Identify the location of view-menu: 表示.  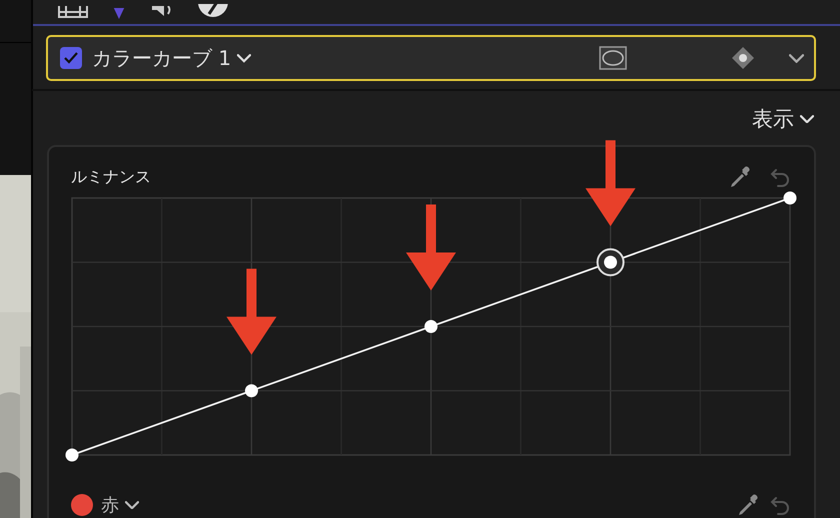
(783, 119).